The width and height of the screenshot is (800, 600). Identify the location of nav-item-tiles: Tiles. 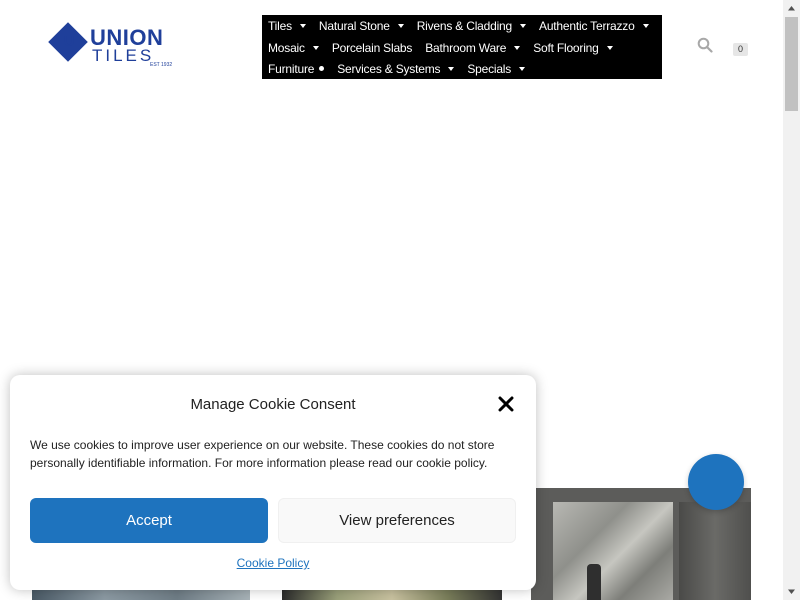
(287, 26).